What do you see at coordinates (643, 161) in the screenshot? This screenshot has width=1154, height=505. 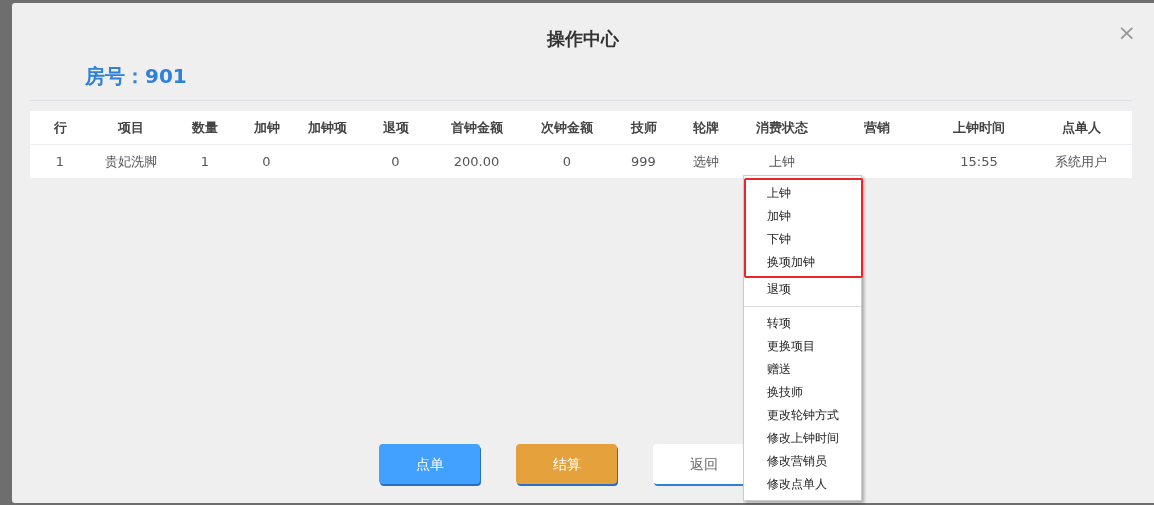 I see `table-cell: 999` at bounding box center [643, 161].